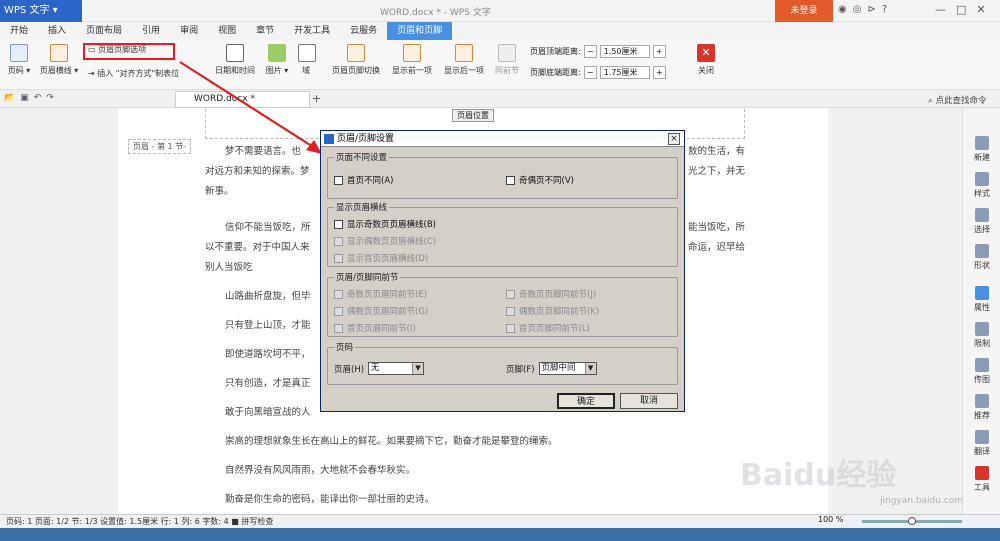 The image size is (1000, 541). Describe the element at coordinates (356, 59) in the screenshot. I see `switch-header-footer-button: 页眉页脚切换` at that location.